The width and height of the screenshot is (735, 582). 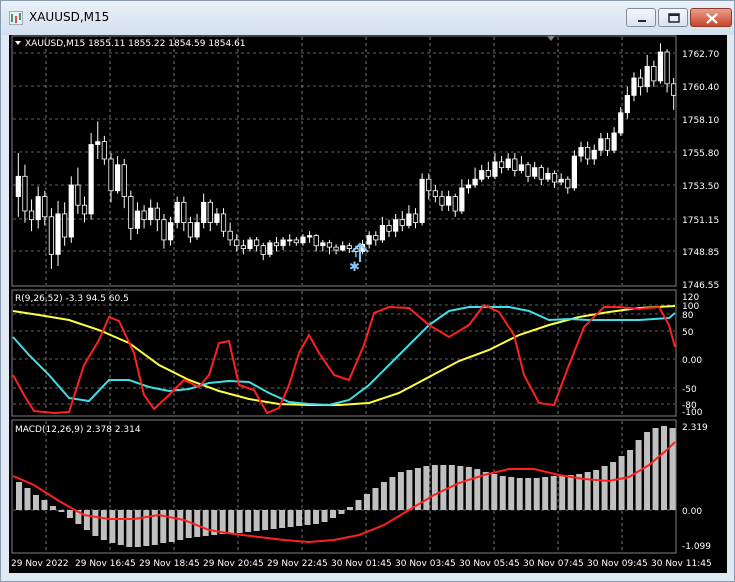 I want to click on macd-tick: 2.319, so click(x=695, y=428).